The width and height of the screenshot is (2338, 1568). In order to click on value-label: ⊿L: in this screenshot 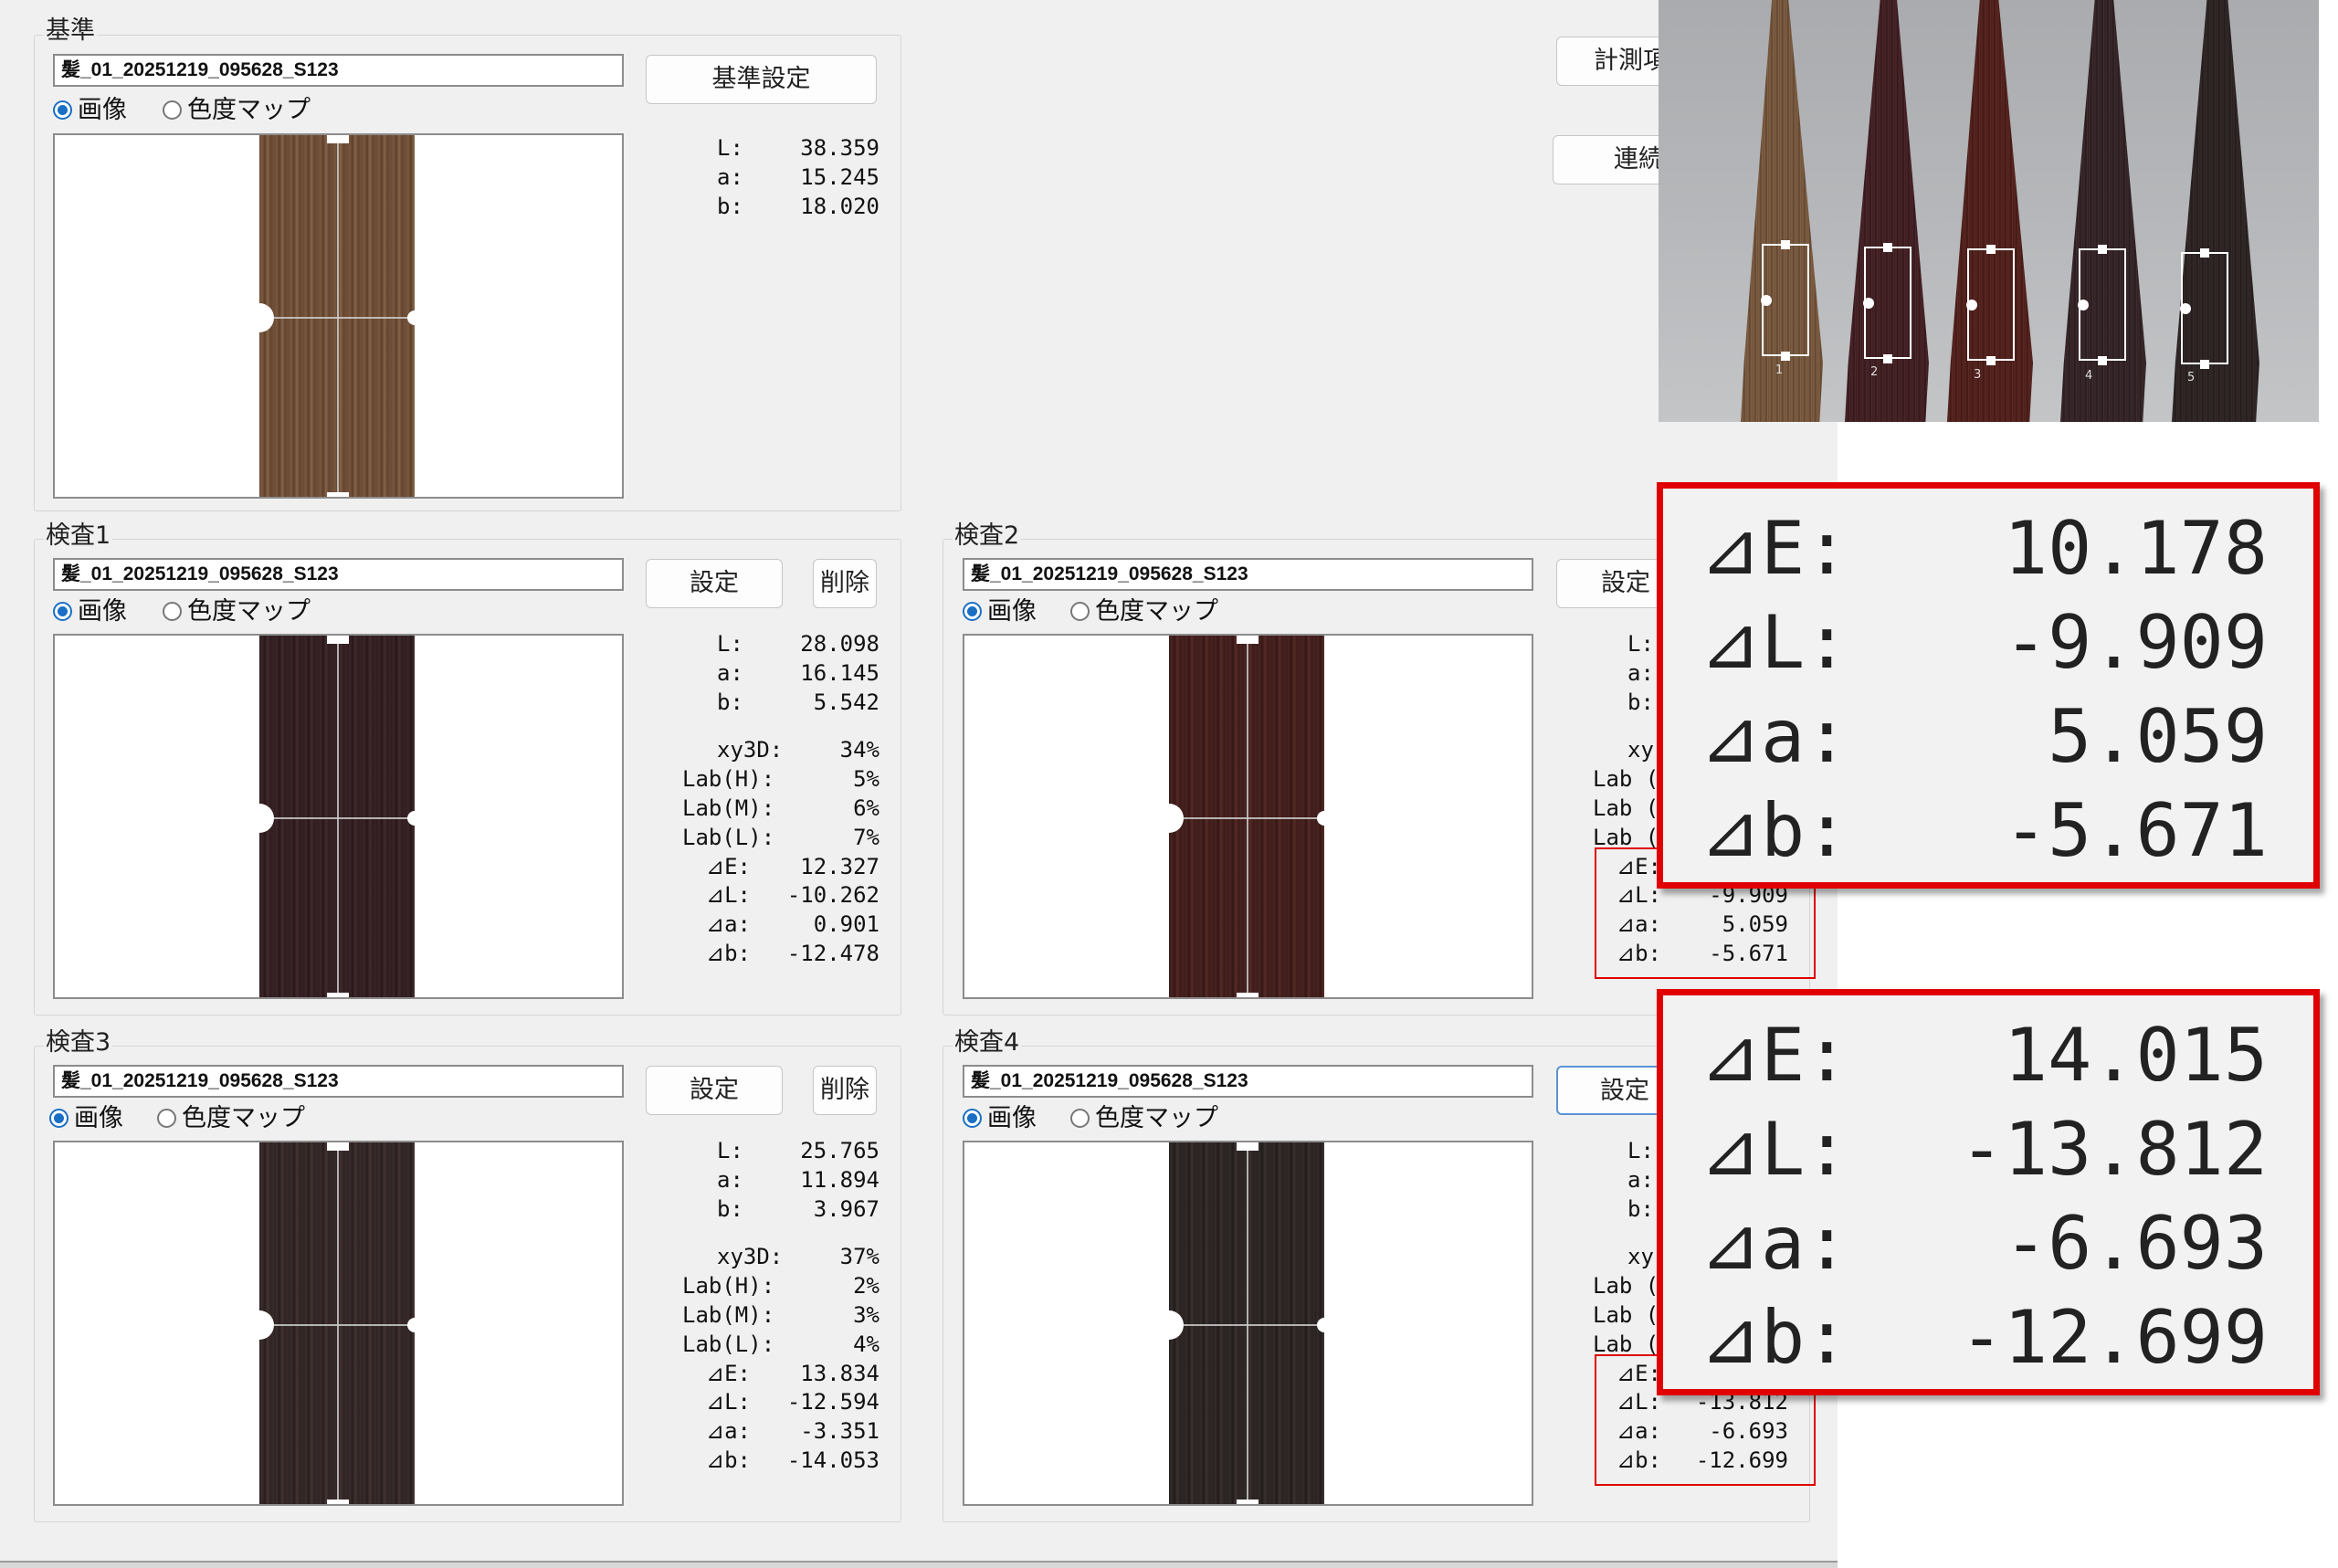, I will do `click(729, 895)`.